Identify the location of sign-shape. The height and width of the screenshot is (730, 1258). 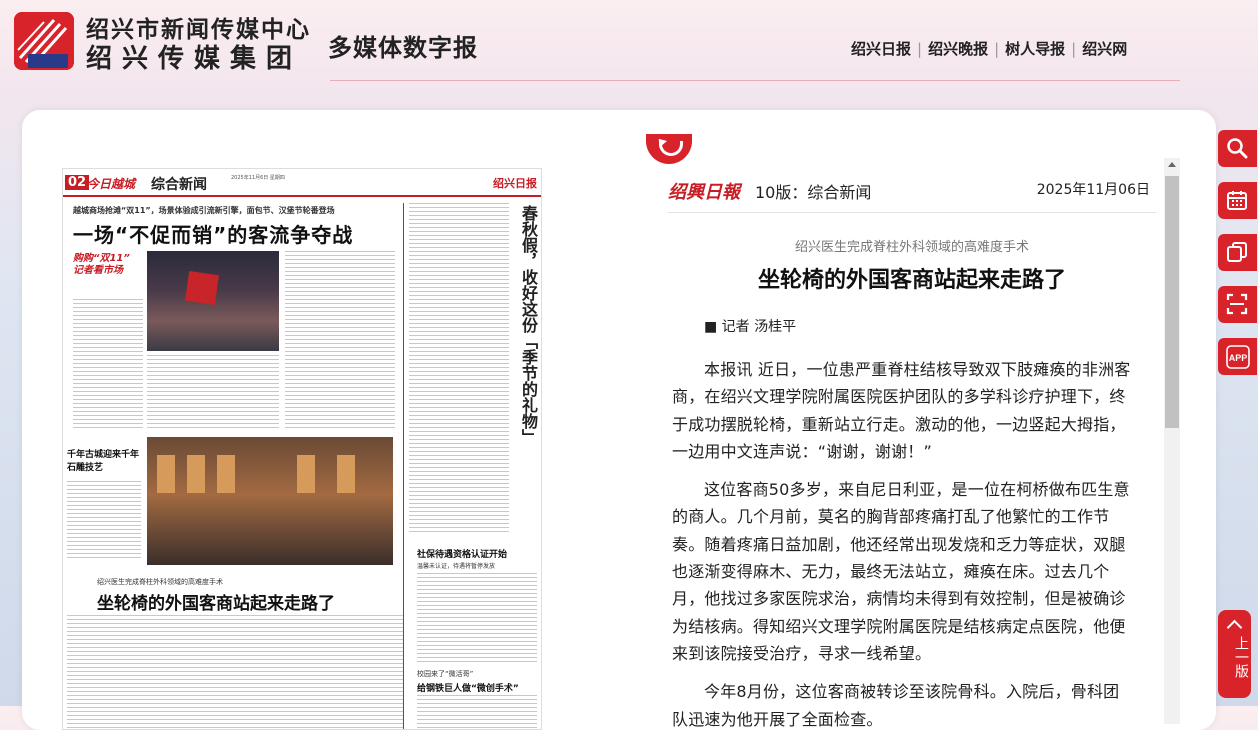
(202, 288).